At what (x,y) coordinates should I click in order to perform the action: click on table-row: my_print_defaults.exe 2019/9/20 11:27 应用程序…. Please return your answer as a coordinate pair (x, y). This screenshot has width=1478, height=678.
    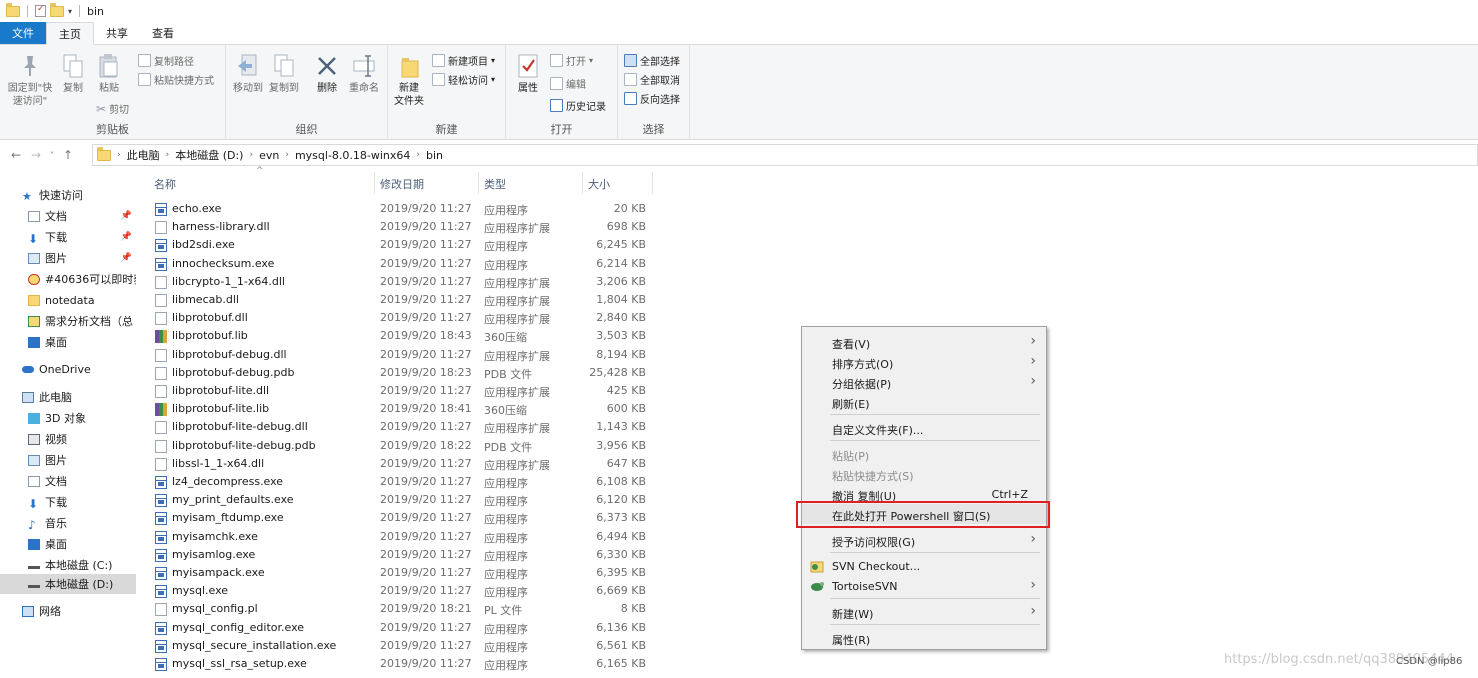
    Looking at the image, I should click on (403, 500).